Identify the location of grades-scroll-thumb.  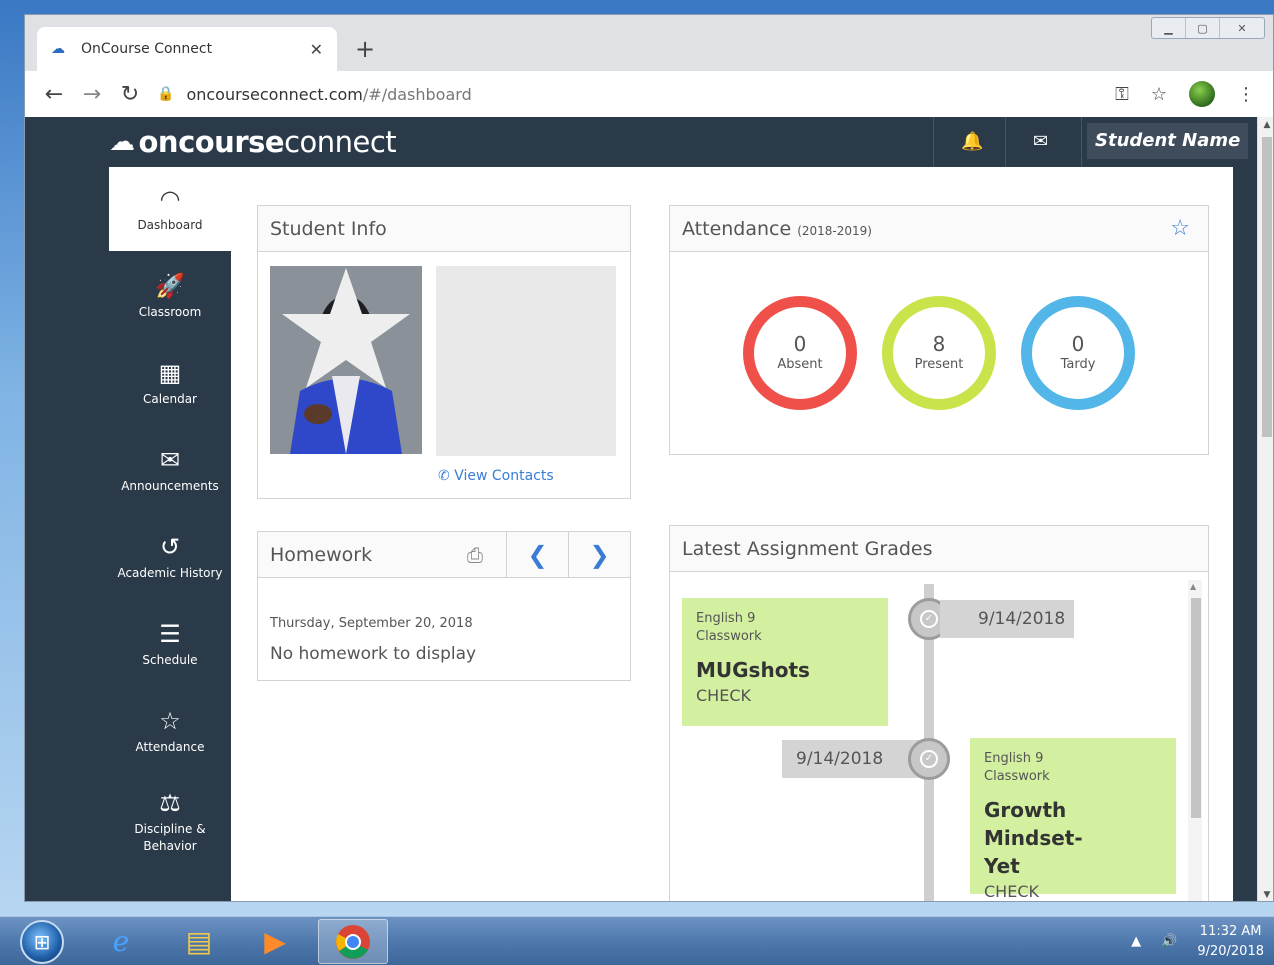
(1196, 708).